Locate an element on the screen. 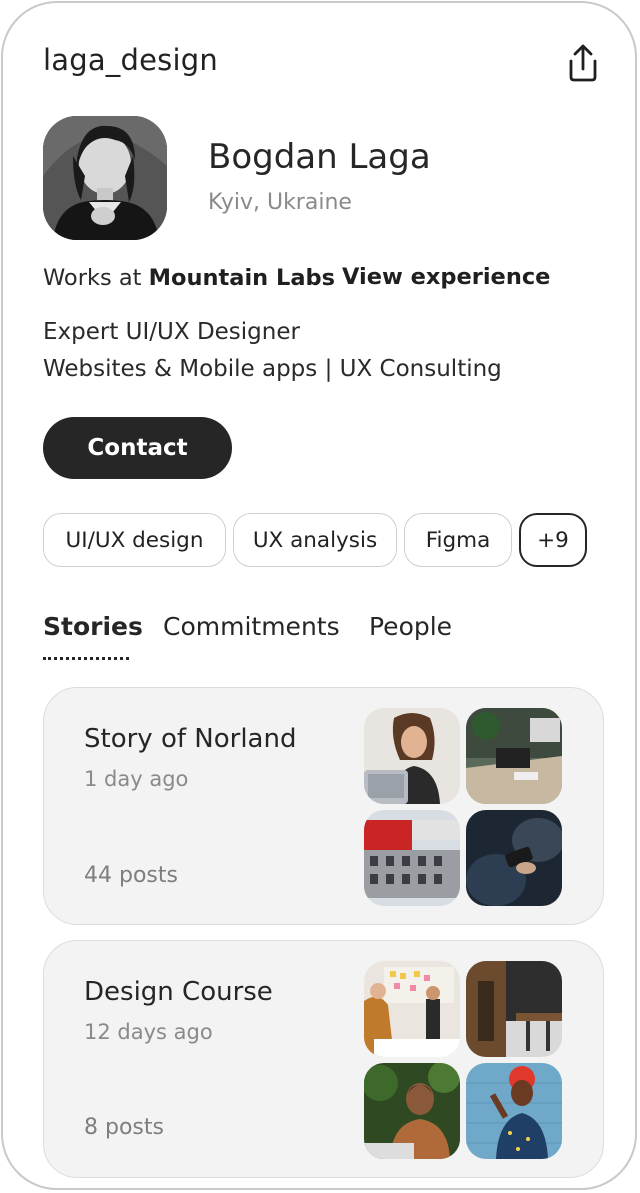 This screenshot has width=640, height=1193. story-post-count: 8 posts is located at coordinates (124, 1127).